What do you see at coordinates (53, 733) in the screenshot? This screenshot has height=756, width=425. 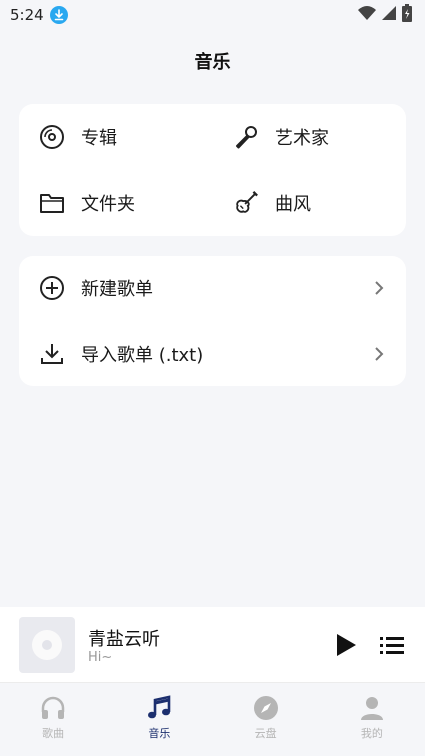 I see `tab-label: 歌曲` at bounding box center [53, 733].